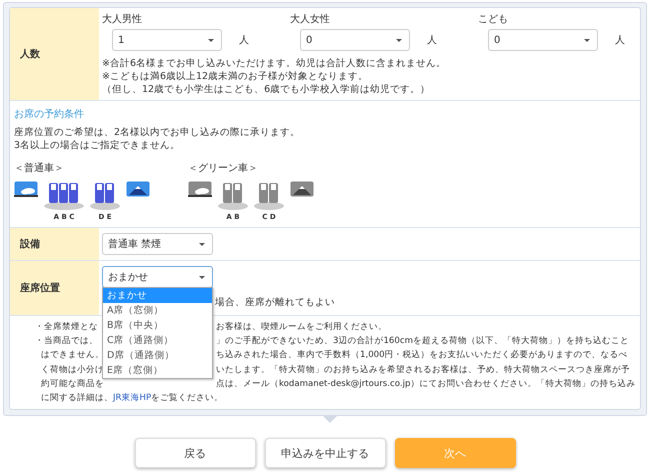 The height and width of the screenshot is (473, 650). I want to click on note-text: （但し、12歳でも小学生はこども、6歳でも小学校入学前は幼児です。）, so click(267, 89).